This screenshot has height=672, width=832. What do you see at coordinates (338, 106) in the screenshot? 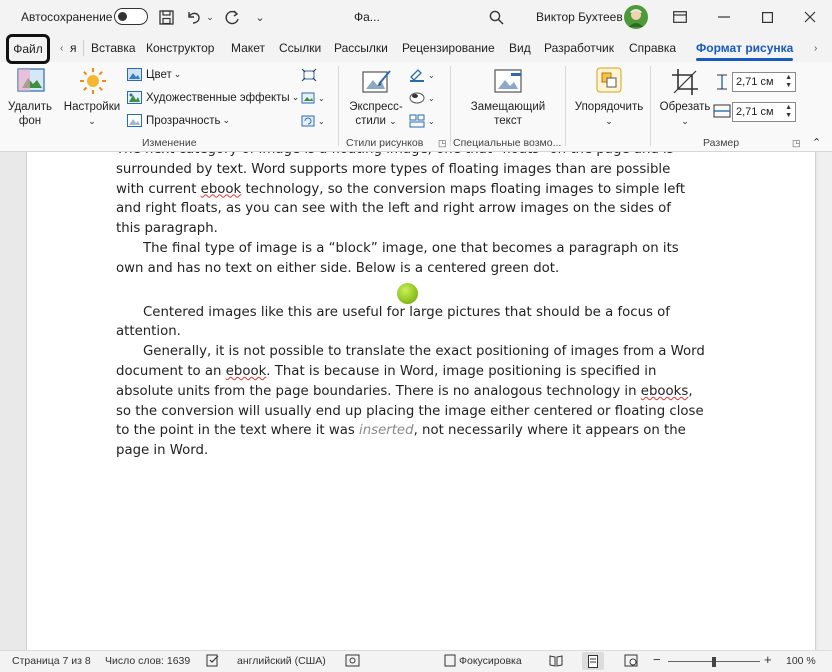
I see `ribbon-separator` at bounding box center [338, 106].